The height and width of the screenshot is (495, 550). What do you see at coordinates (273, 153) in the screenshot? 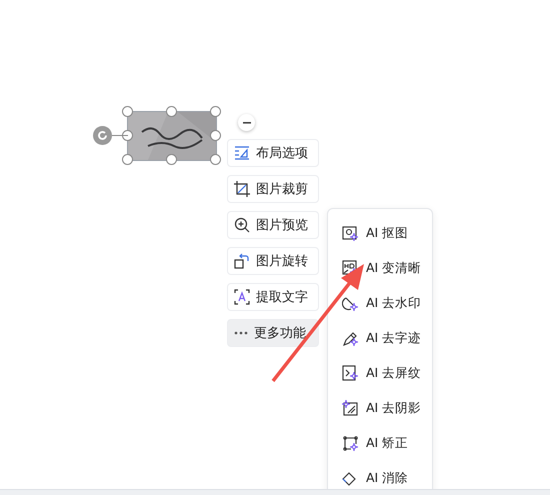
I see `toolbar-button: 布局选项` at bounding box center [273, 153].